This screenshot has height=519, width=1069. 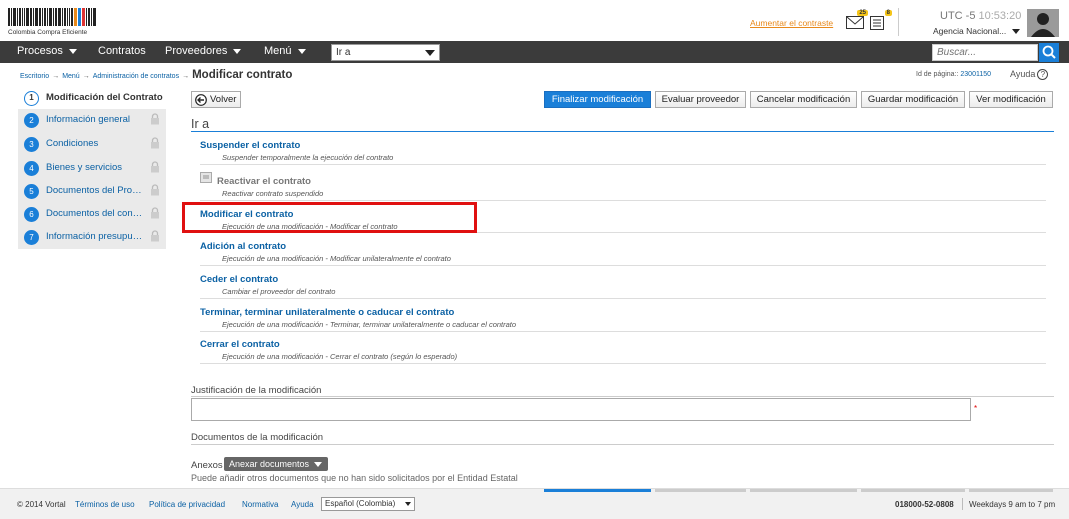 I want to click on tasks-badge: 8, so click(x=888, y=13).